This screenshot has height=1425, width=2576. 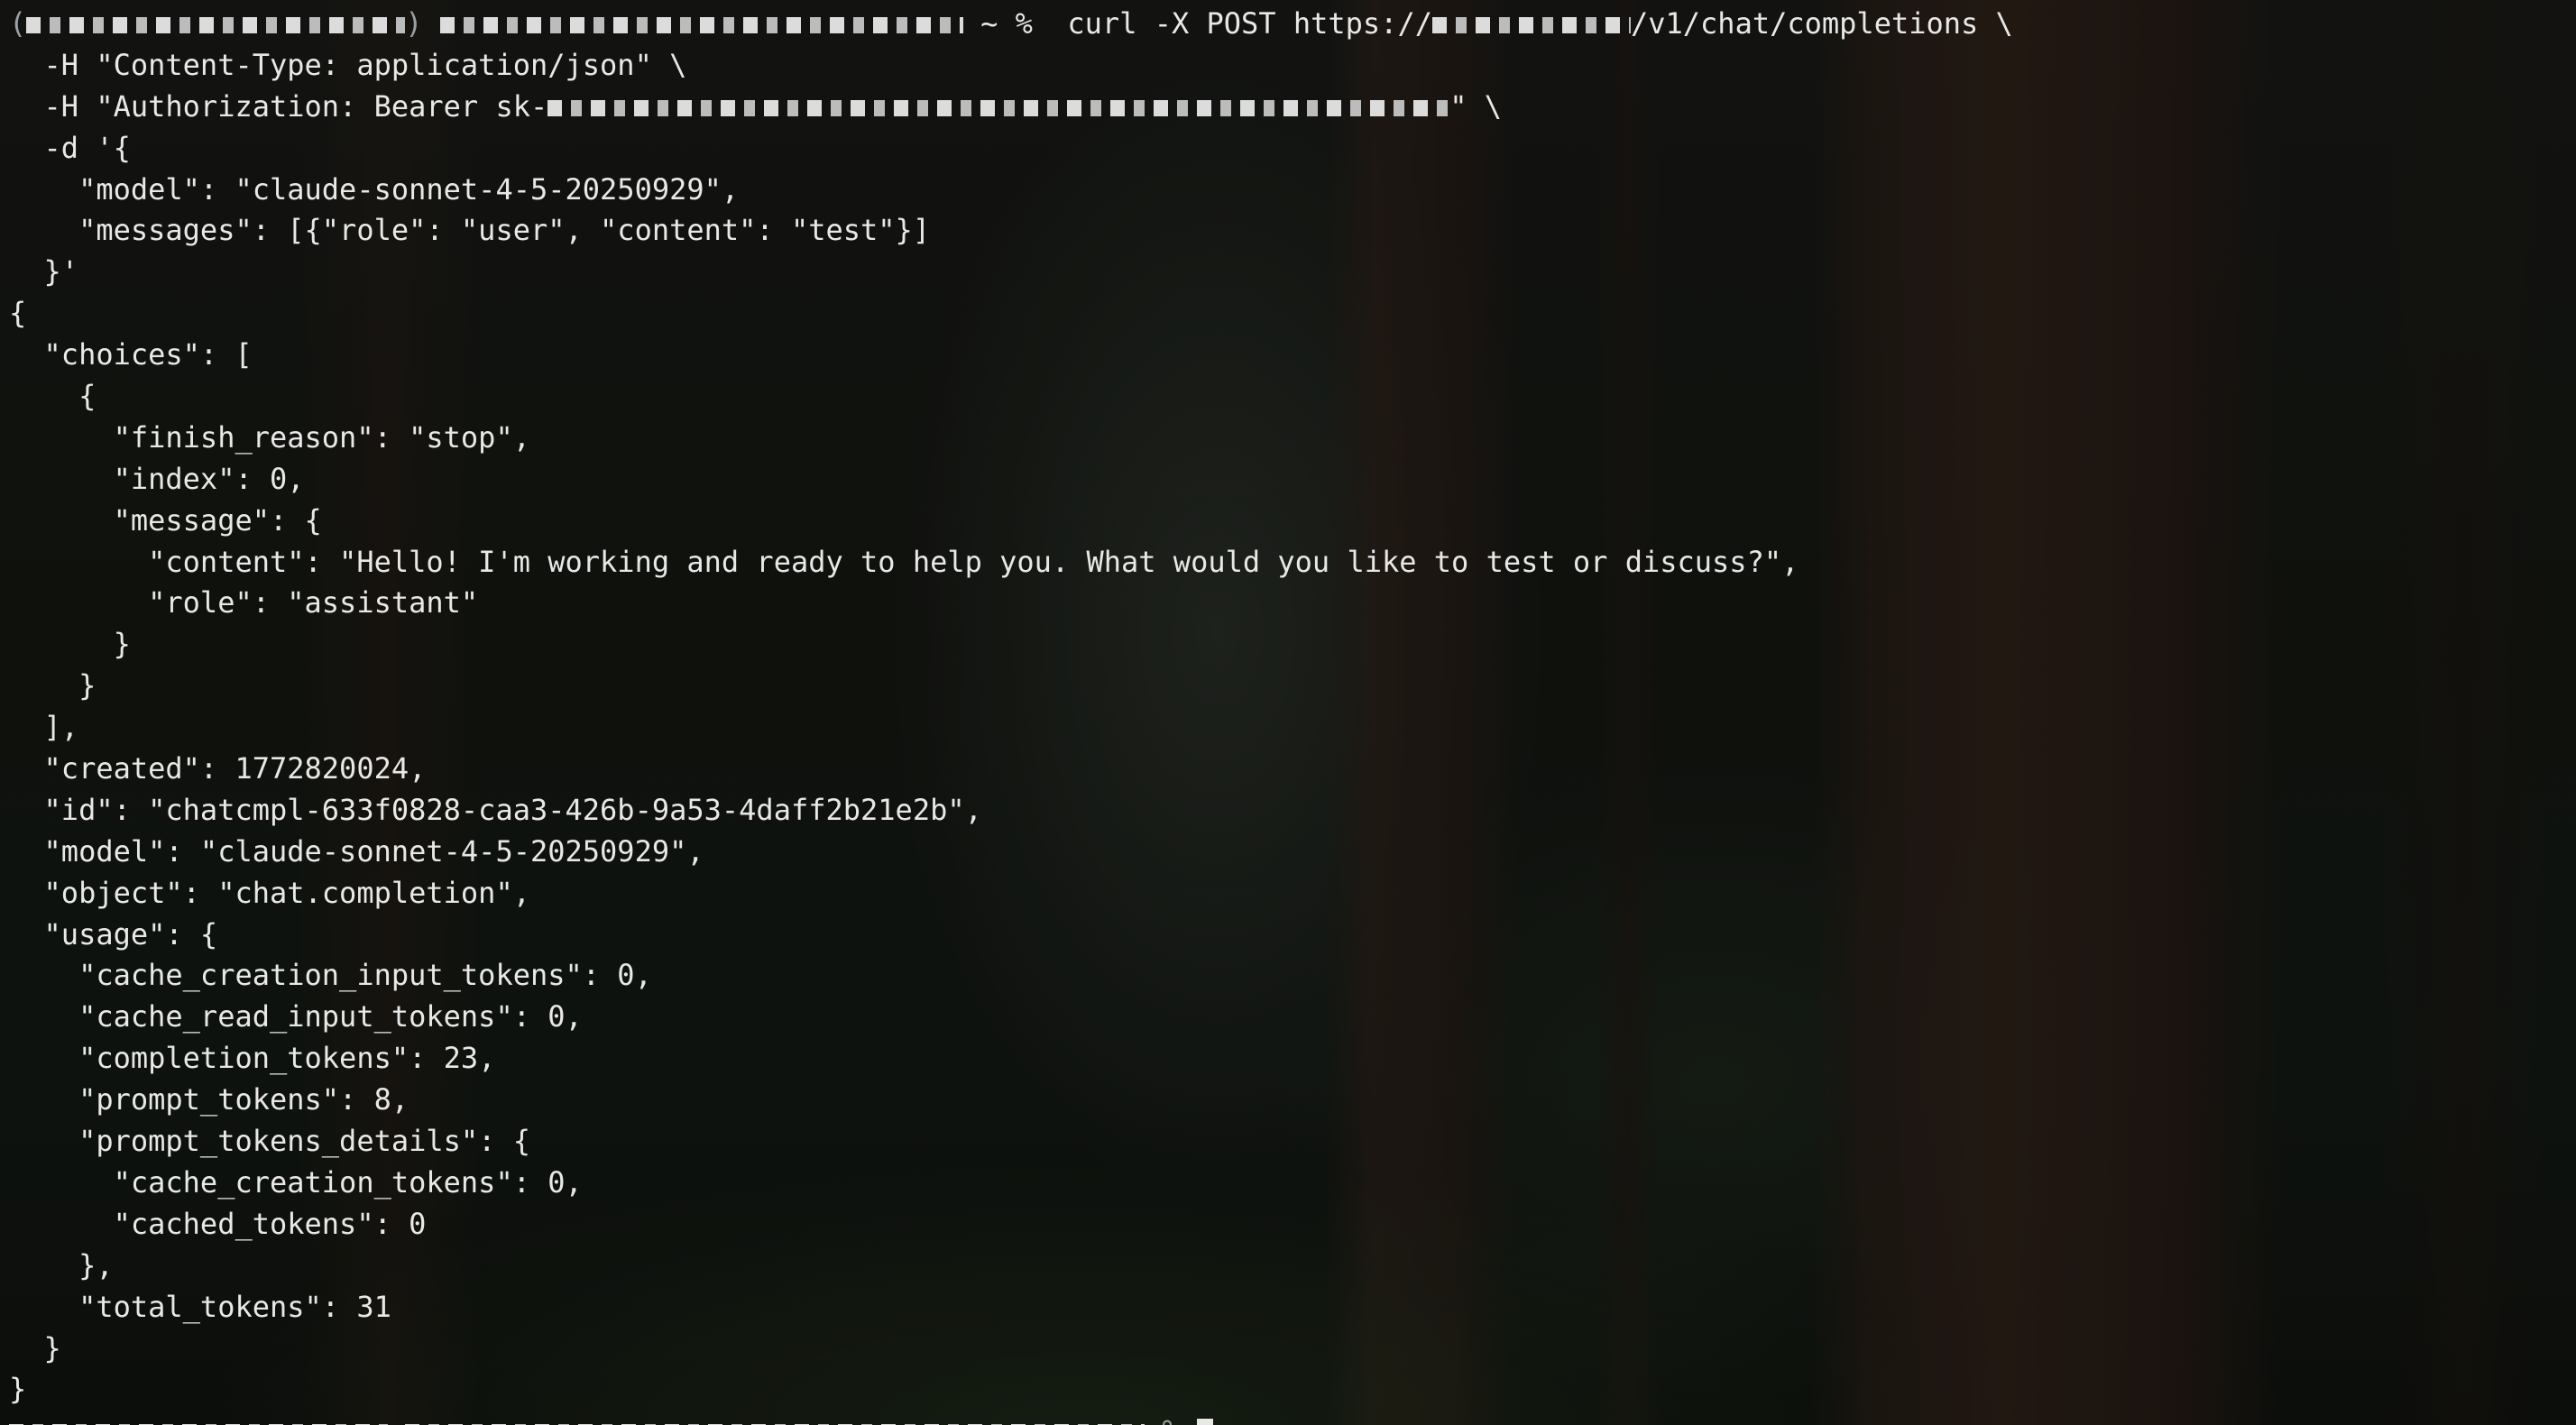 What do you see at coordinates (1206, 23) in the screenshot?
I see `command-text: ~ % curl -X POST https://` at bounding box center [1206, 23].